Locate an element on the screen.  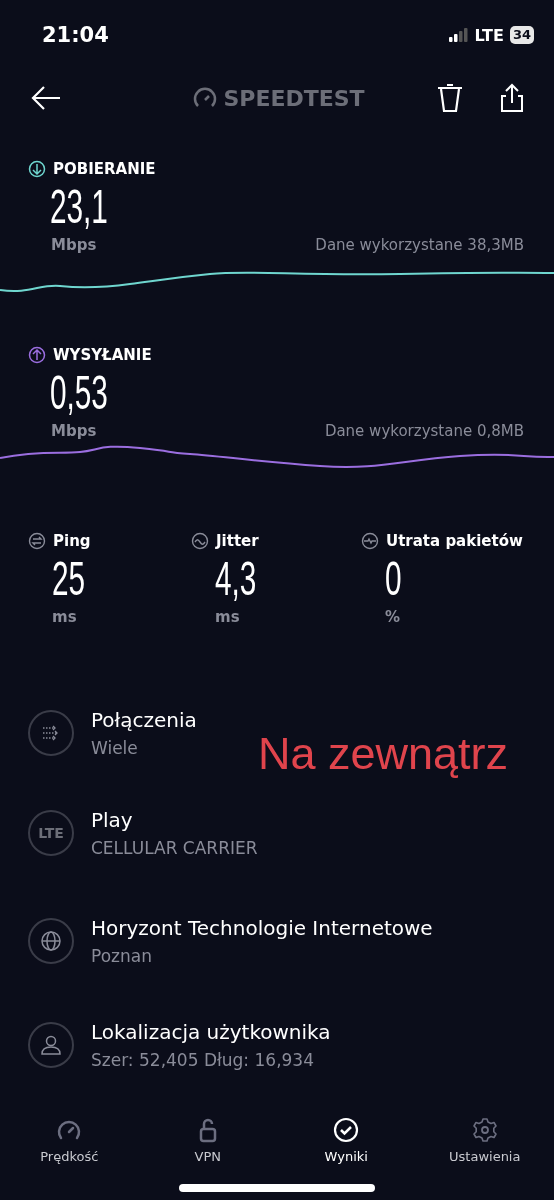
status-time: 21:04 is located at coordinates (75, 35).